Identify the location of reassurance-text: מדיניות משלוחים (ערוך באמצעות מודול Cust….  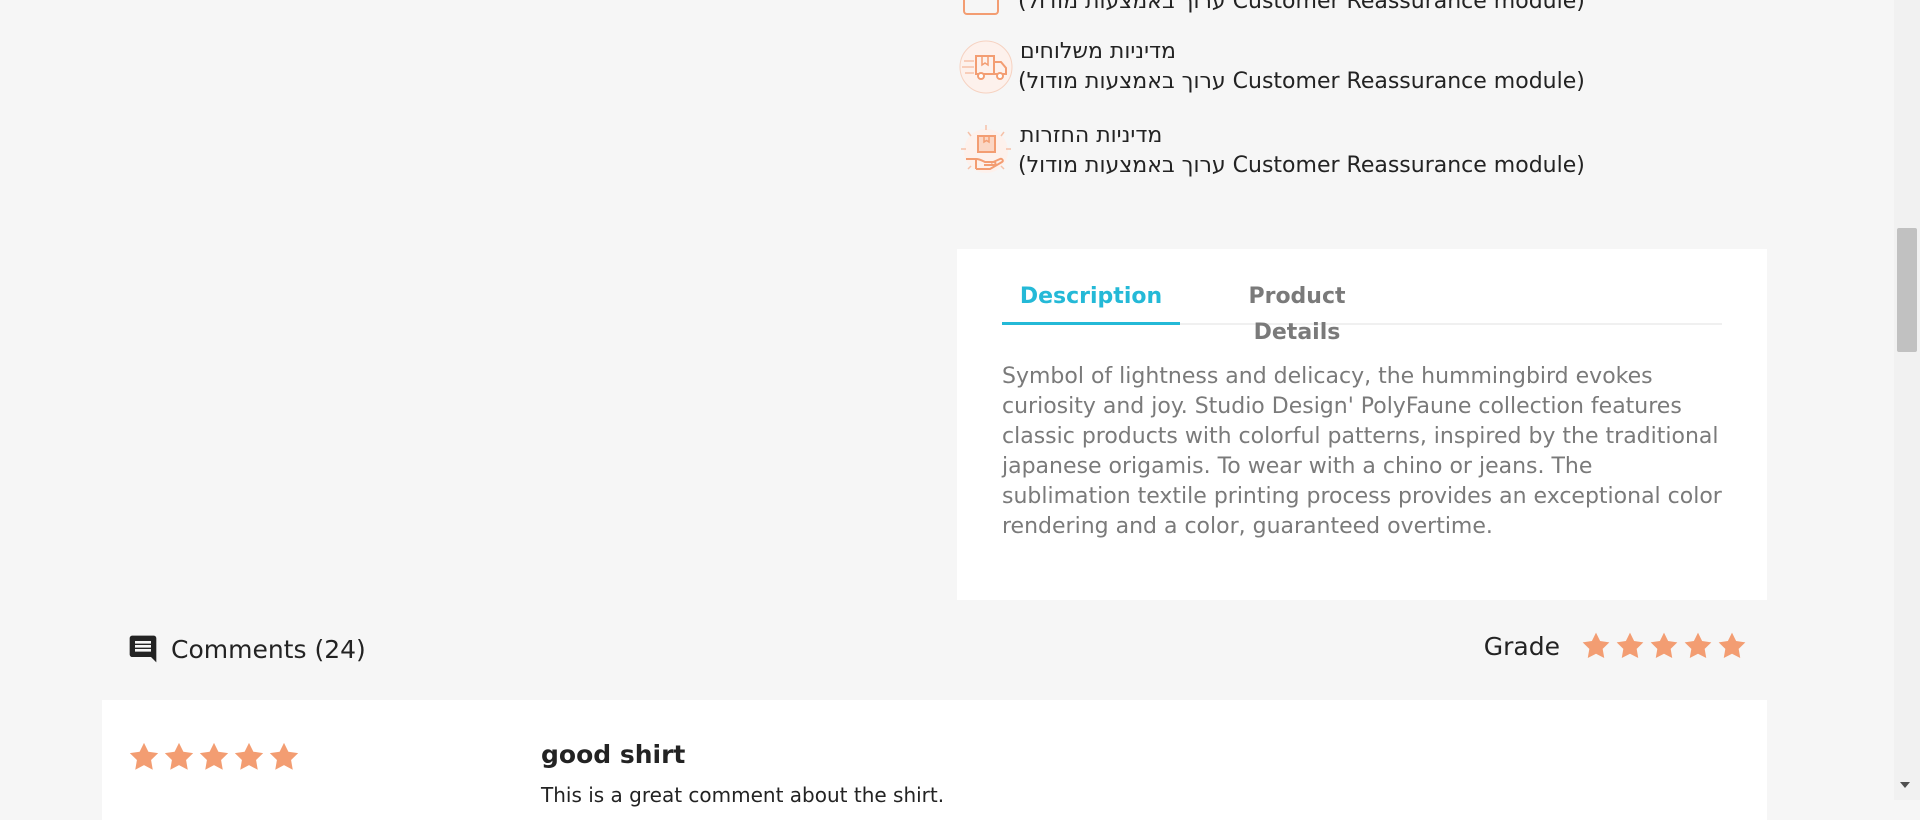
(1301, 67).